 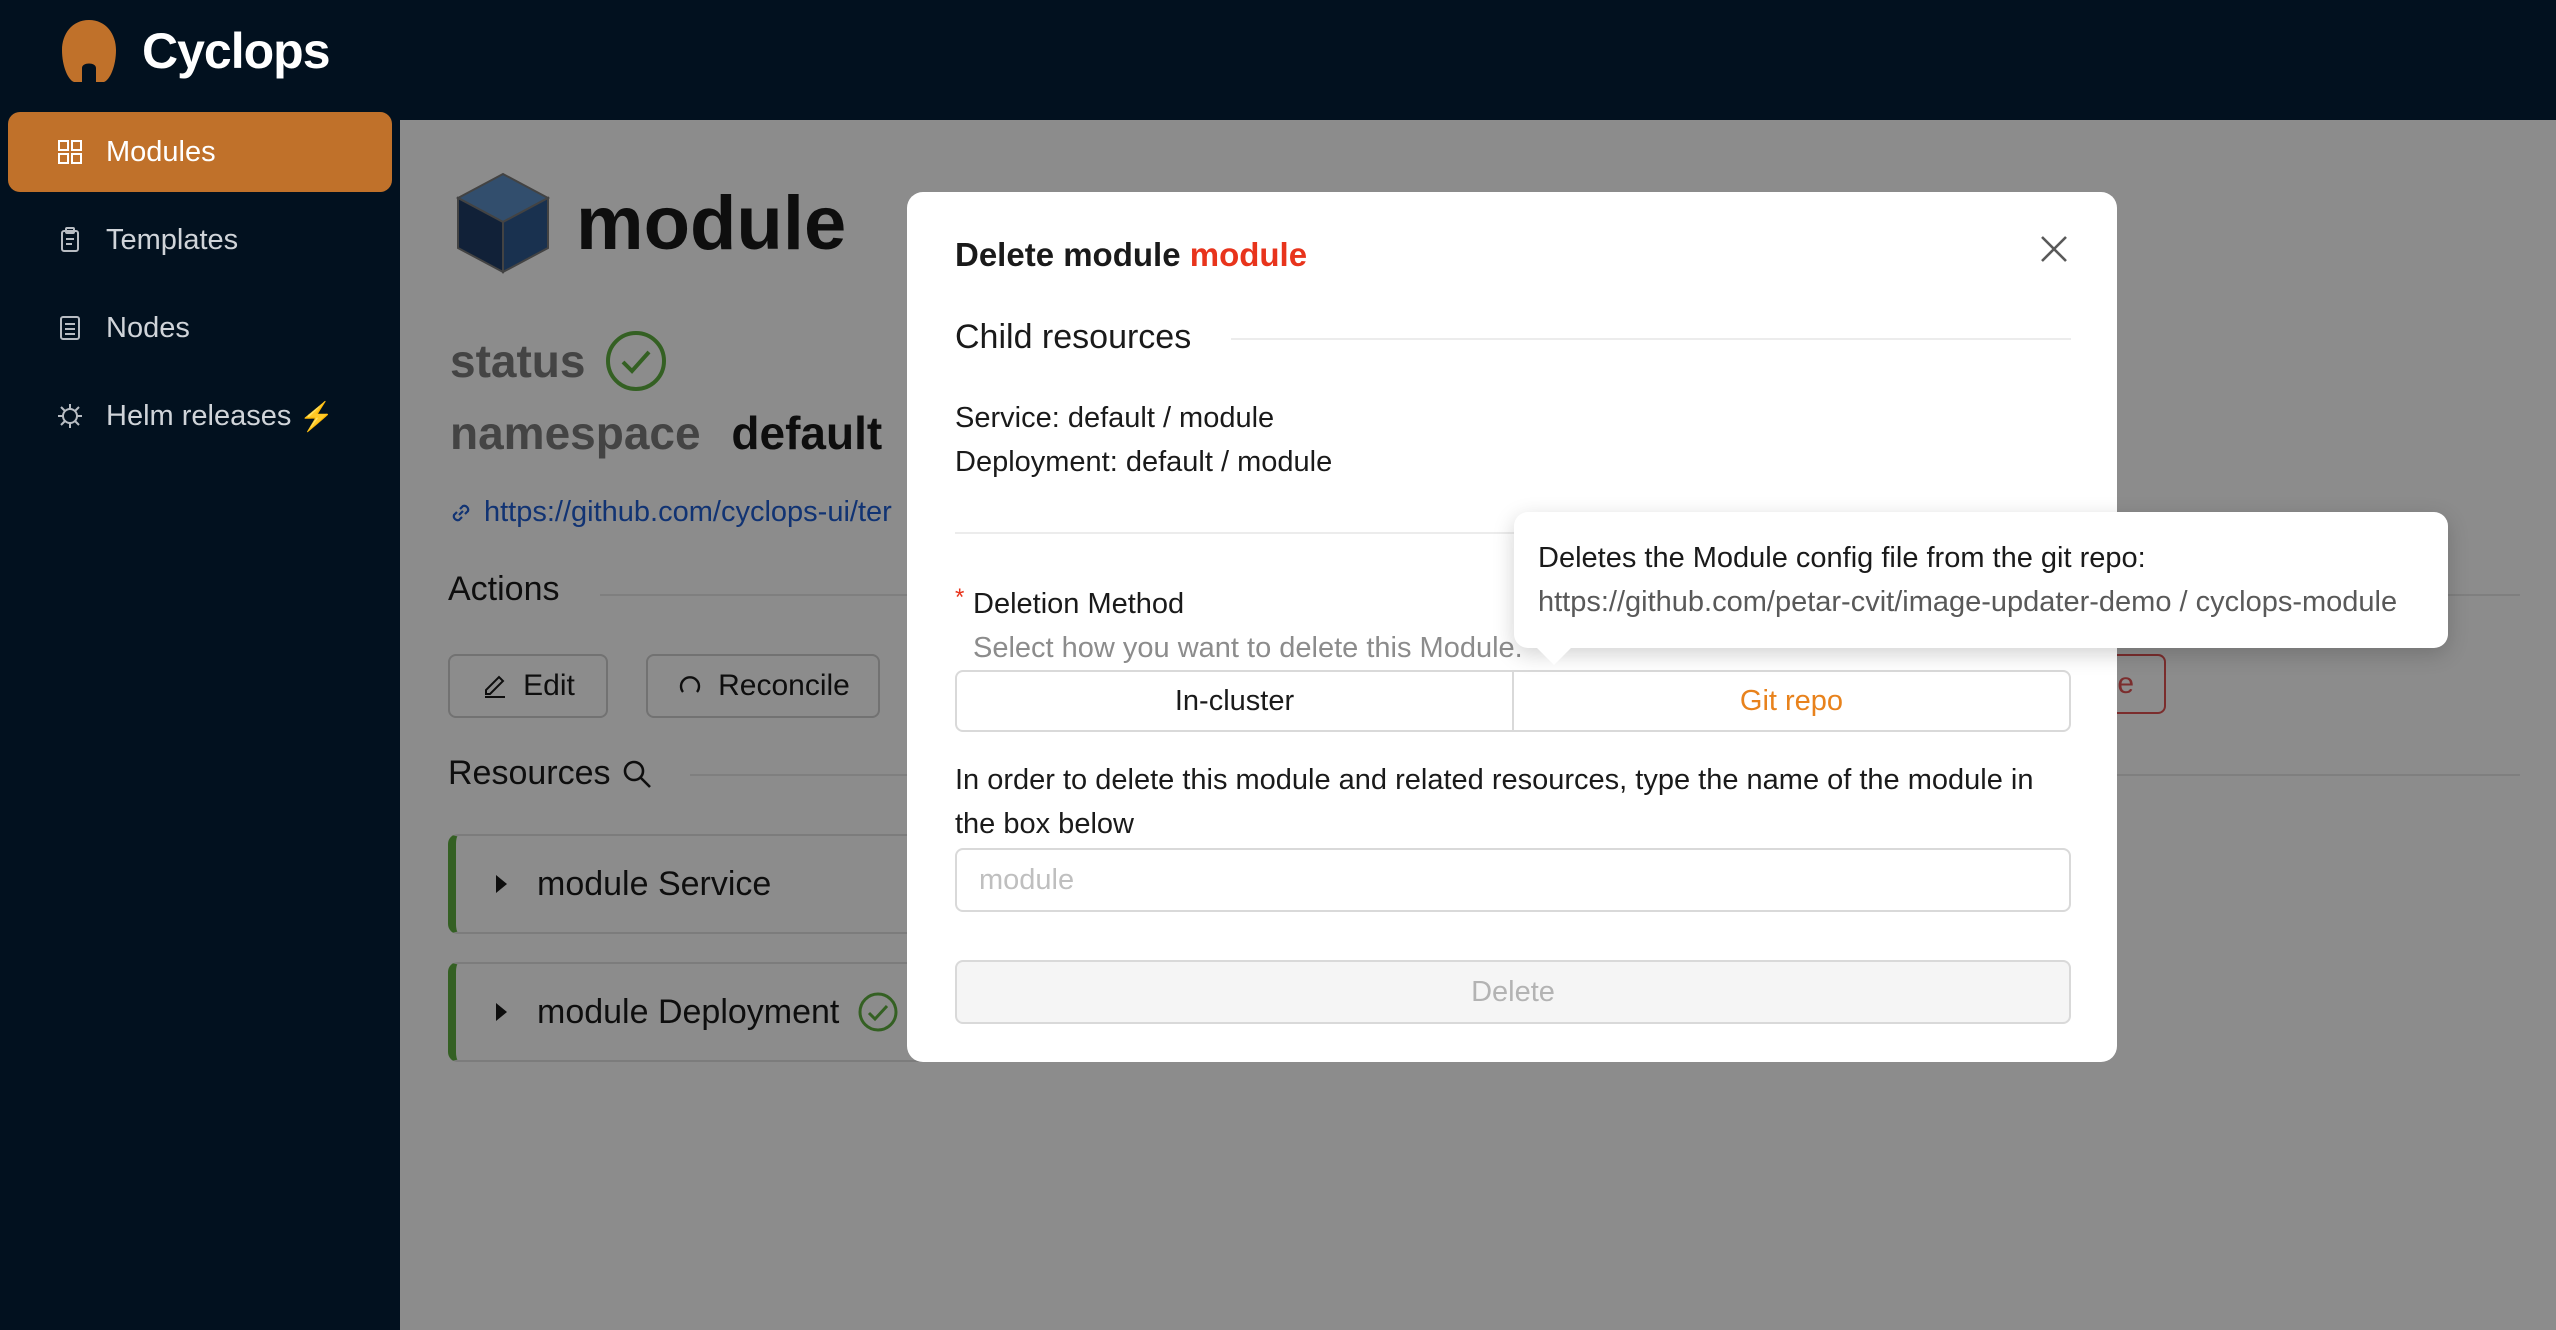 What do you see at coordinates (1248, 254) in the screenshot?
I see `dialog-title-module: module` at bounding box center [1248, 254].